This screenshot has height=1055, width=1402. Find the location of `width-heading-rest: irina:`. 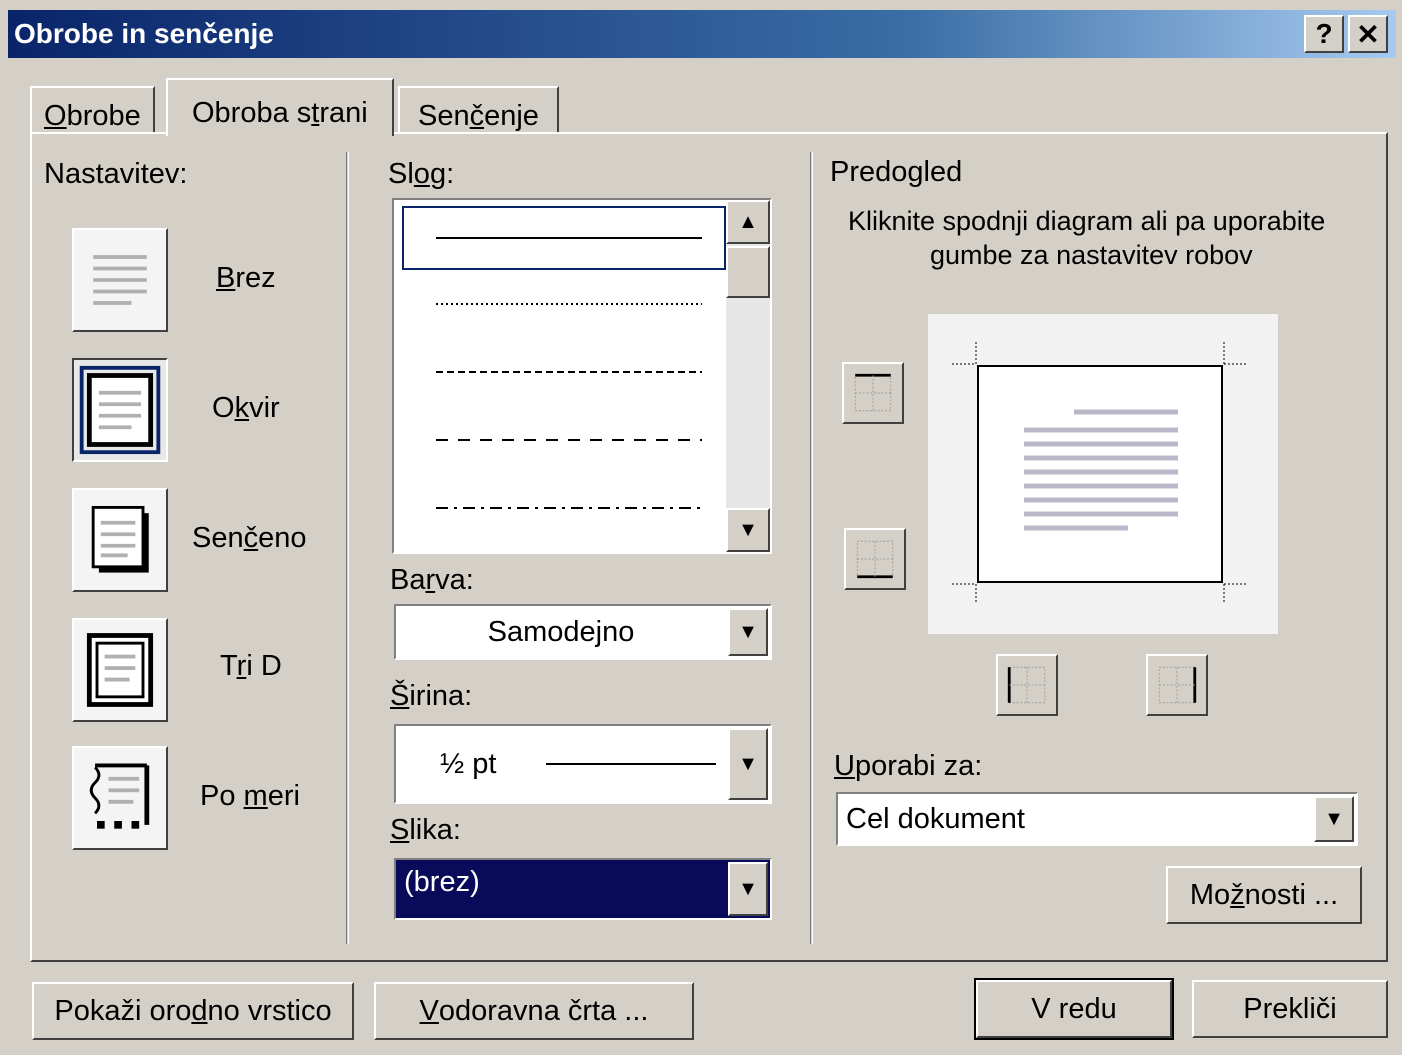

width-heading-rest: irina: is located at coordinates (441, 696).